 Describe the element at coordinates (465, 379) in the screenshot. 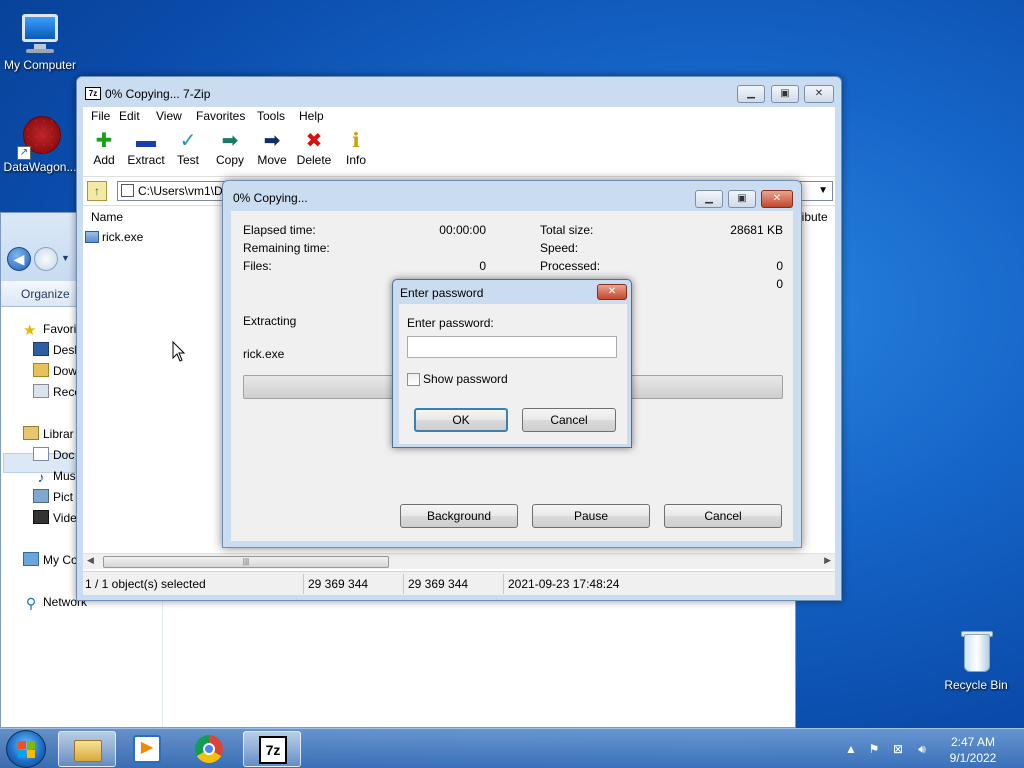

I see `show-password-label: Show password` at that location.